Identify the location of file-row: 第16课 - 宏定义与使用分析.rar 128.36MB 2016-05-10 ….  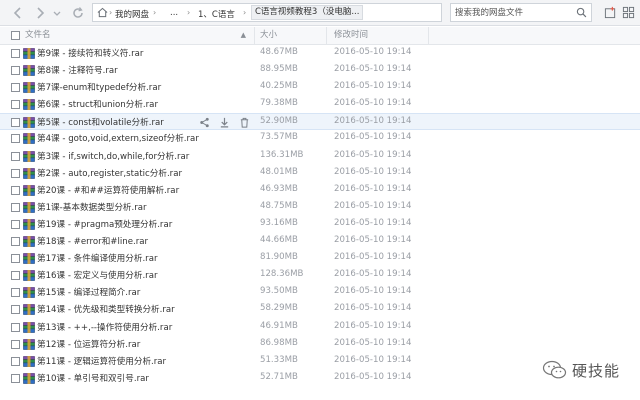
(320, 275).